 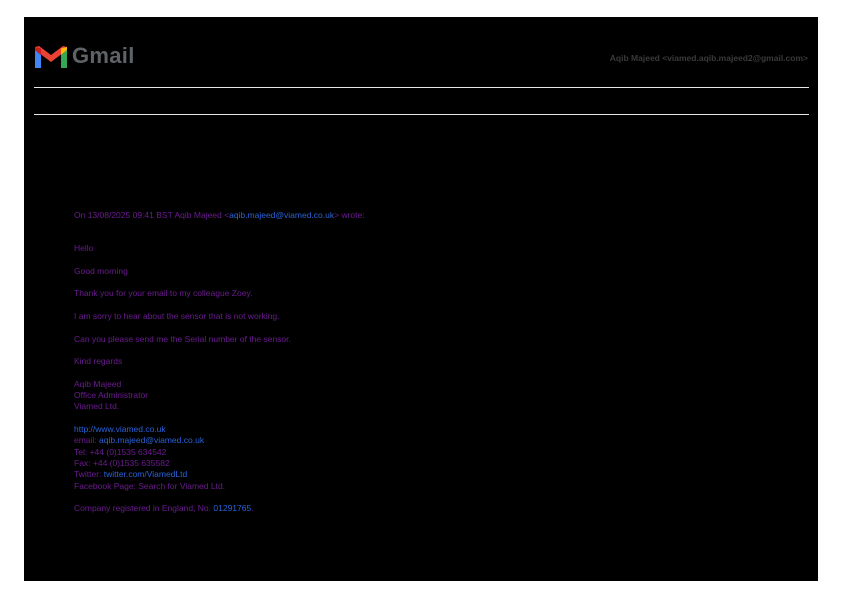 I want to click on signature-name: Aqib Majeed, so click(x=98, y=383).